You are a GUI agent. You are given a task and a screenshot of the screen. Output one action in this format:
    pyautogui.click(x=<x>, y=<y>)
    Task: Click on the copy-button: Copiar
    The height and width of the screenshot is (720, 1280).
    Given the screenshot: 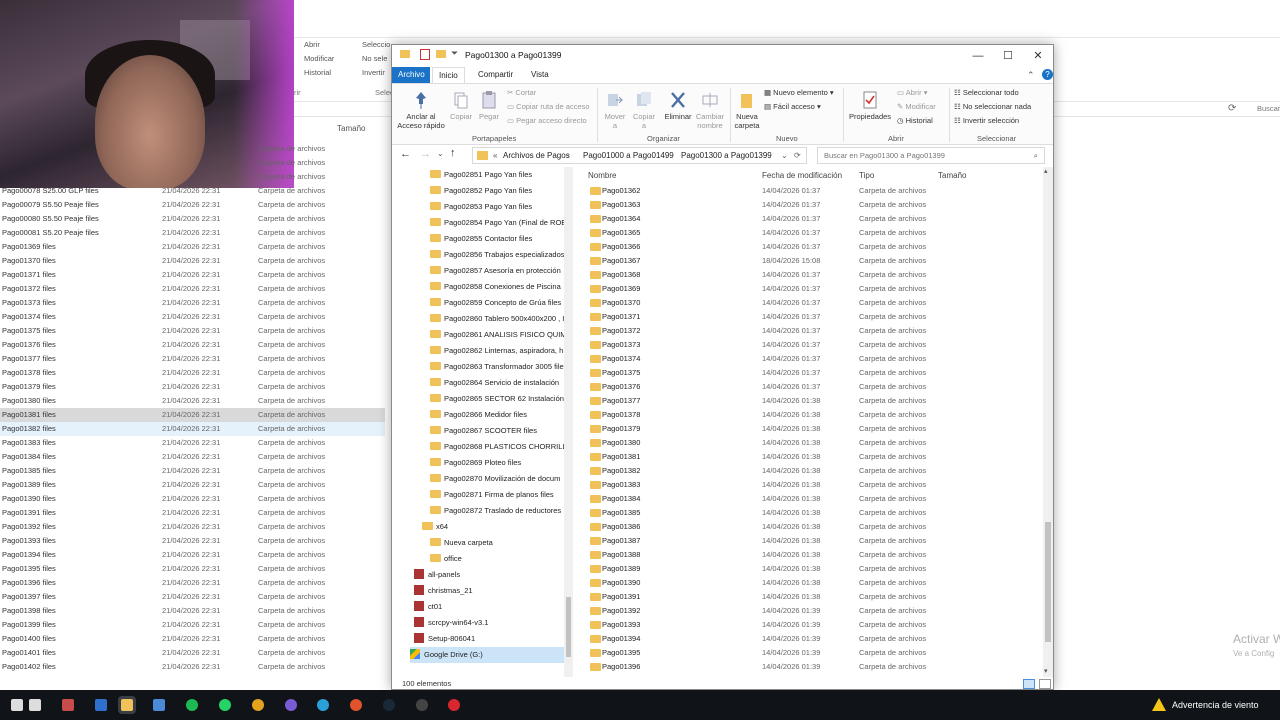 What is the action you would take?
    pyautogui.click(x=461, y=105)
    